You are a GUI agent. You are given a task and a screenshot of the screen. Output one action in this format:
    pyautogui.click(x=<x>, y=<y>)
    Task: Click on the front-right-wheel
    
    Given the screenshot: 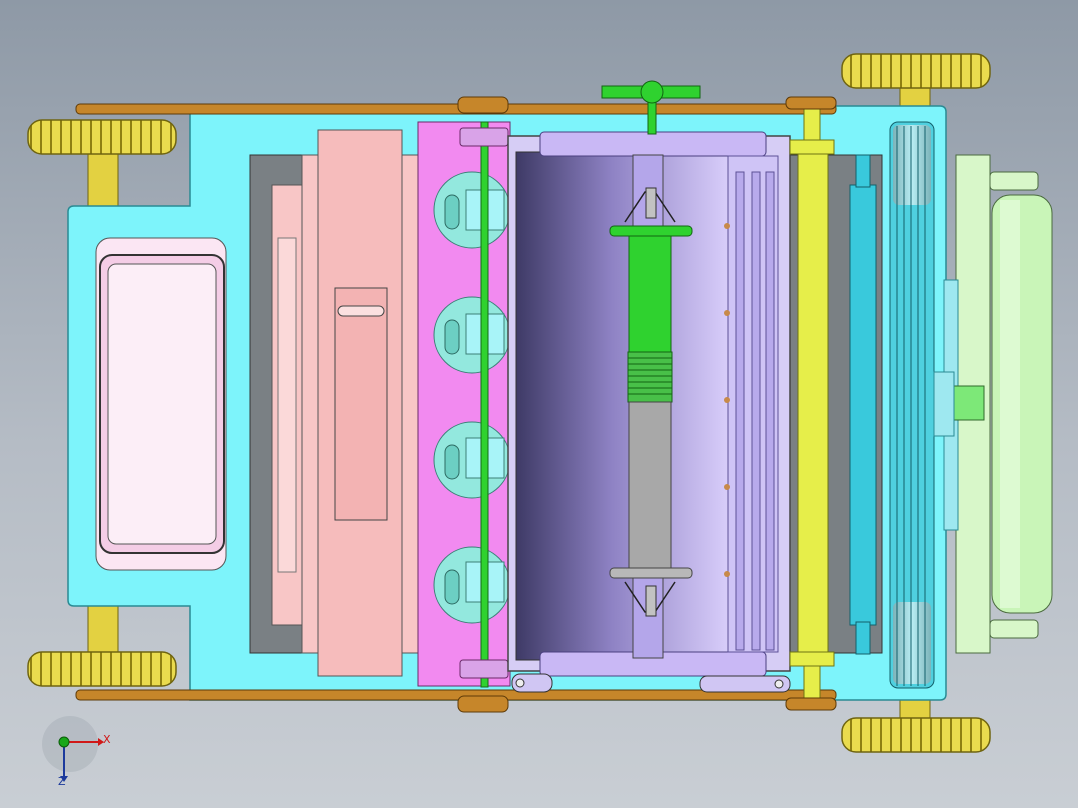 What is the action you would take?
    pyautogui.click(x=916, y=735)
    